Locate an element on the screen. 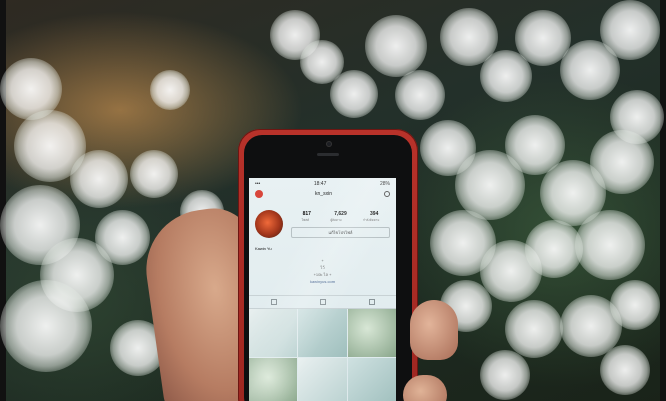  photo-grid is located at coordinates (322, 355).